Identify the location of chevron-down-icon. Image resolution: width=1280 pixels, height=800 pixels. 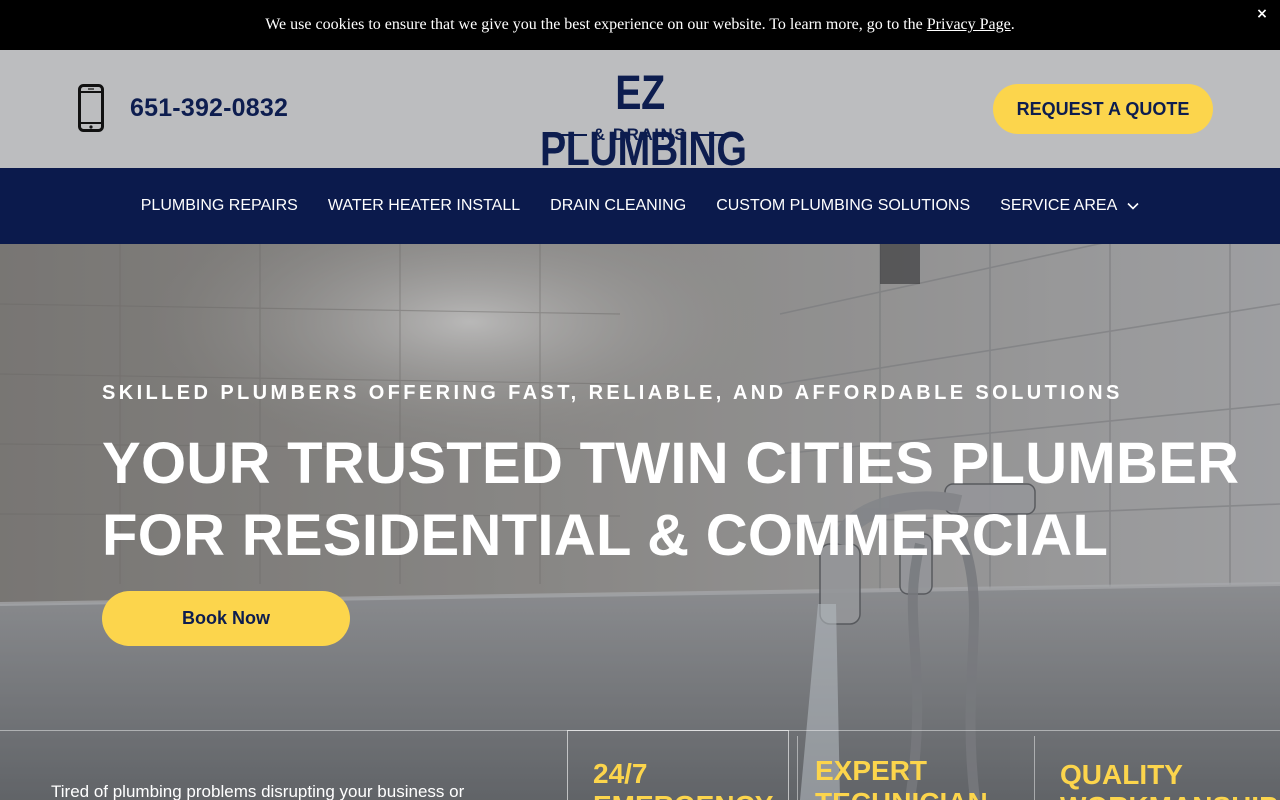
(1133, 206).